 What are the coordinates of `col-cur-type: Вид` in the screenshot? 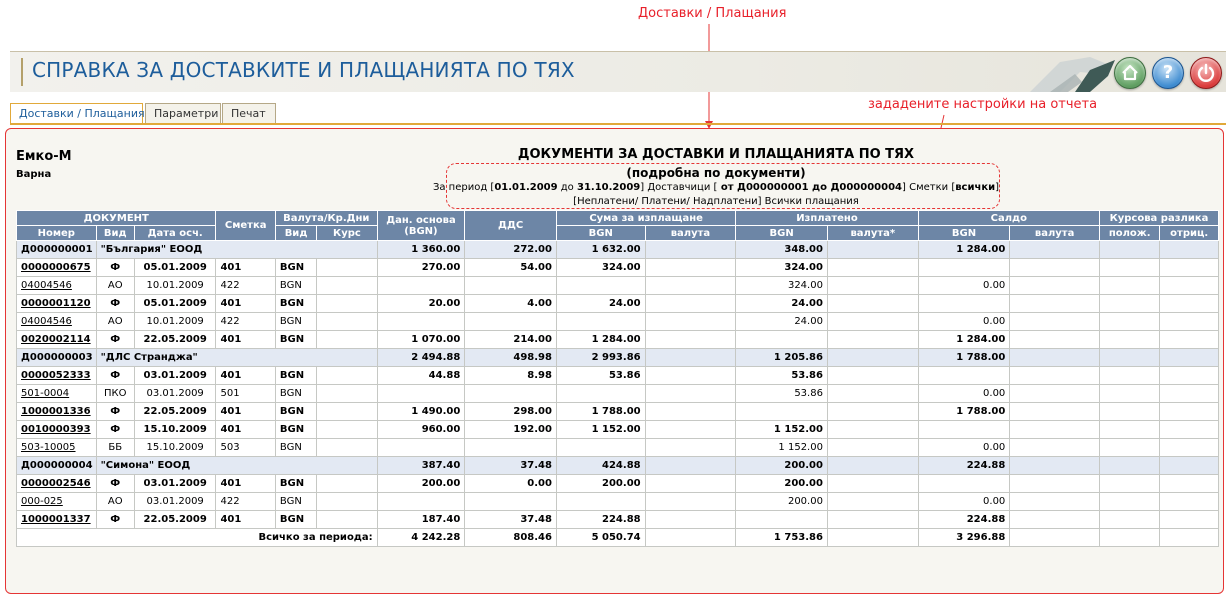 It's located at (296, 233).